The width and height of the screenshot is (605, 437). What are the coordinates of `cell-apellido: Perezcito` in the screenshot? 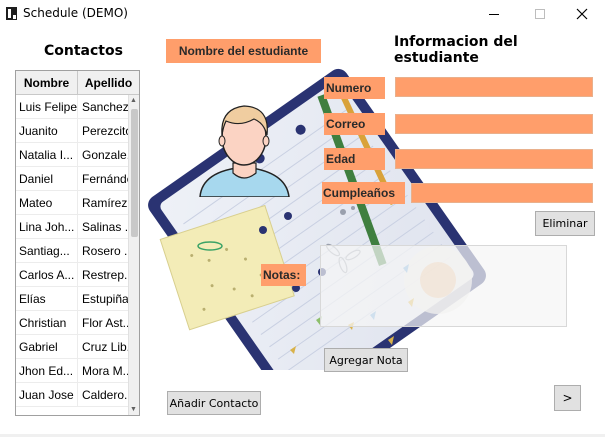 It's located at (105, 131).